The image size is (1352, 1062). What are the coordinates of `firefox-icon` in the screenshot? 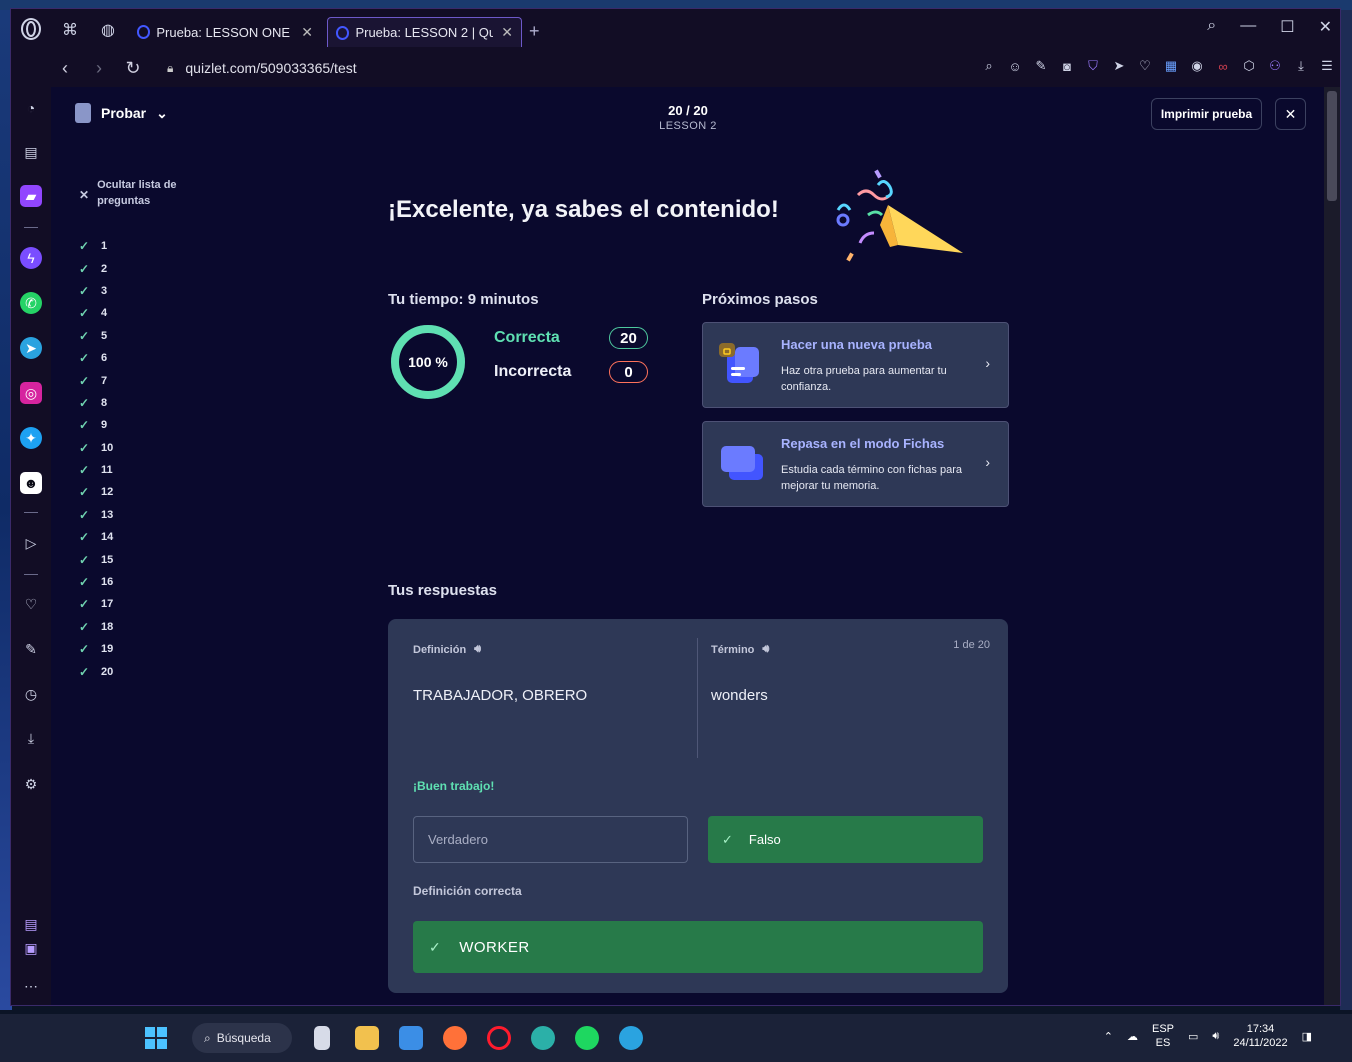 It's located at (455, 1038).